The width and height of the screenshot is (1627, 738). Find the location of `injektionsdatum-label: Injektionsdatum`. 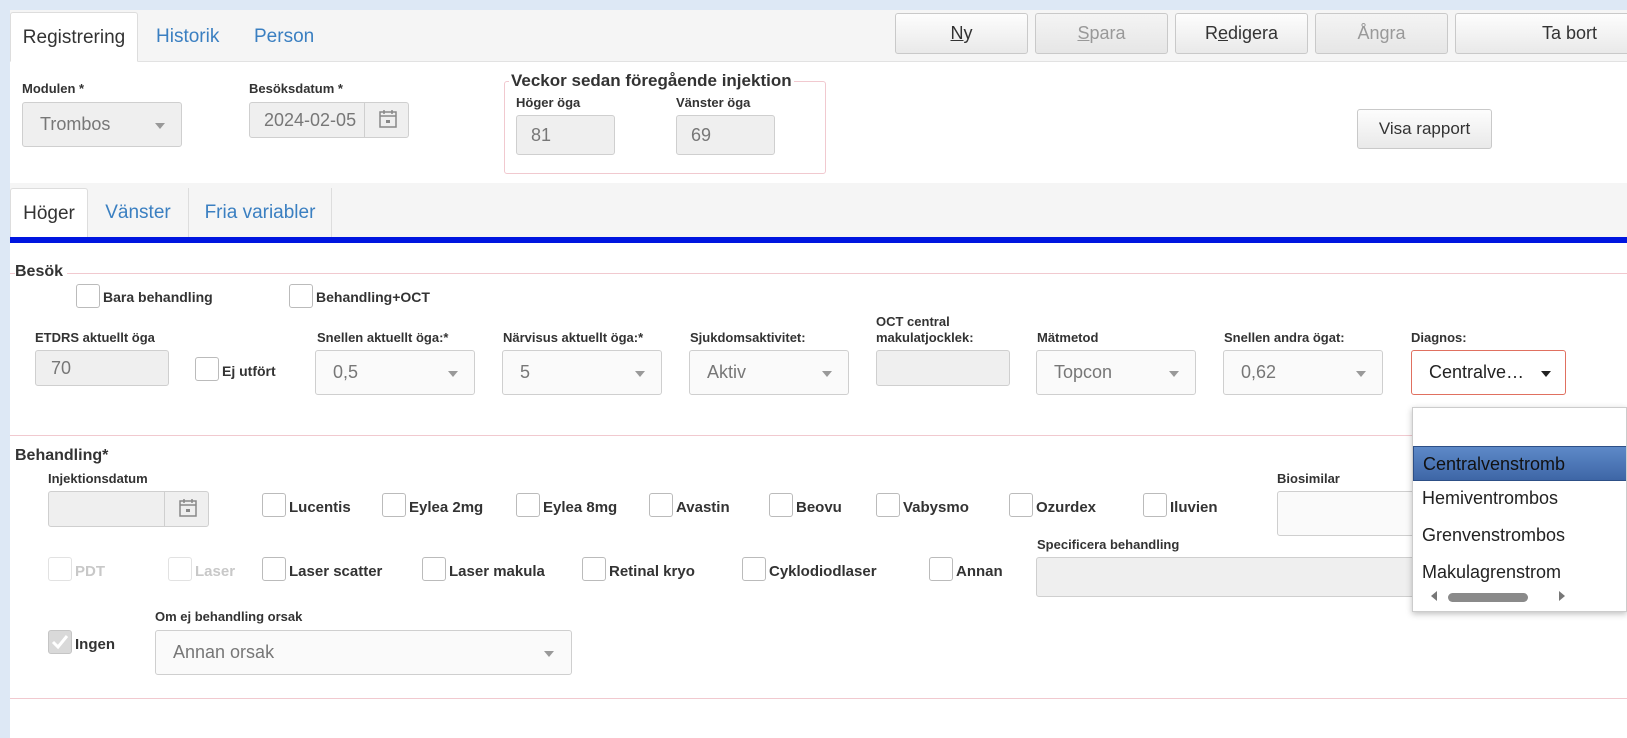

injektionsdatum-label: Injektionsdatum is located at coordinates (98, 478).